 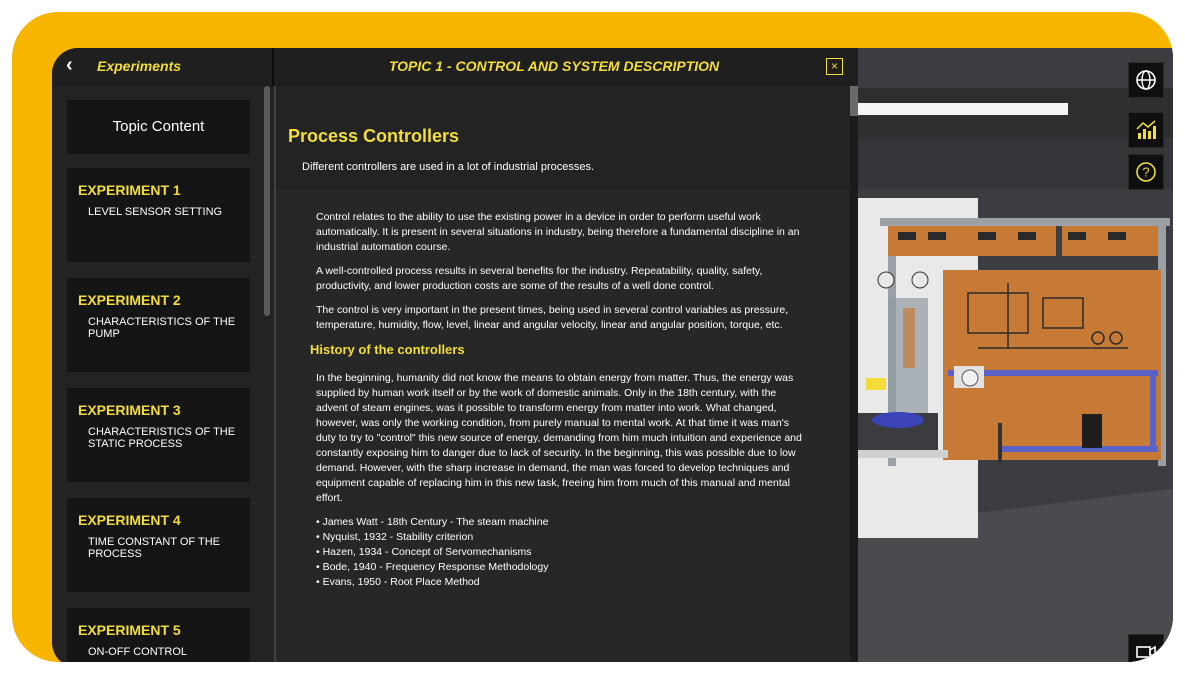 I want to click on experiment-subtitle: ON-OFF CONTROL, so click(x=137, y=652).